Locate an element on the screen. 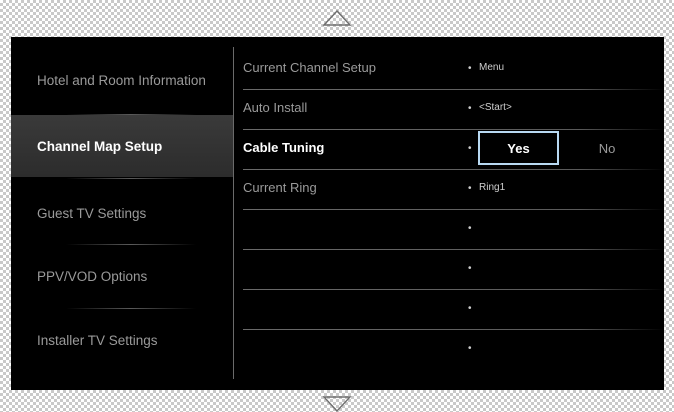 The height and width of the screenshot is (412, 674). setting-row-current-ring: Current Ring • Ring1 is located at coordinates (453, 190).